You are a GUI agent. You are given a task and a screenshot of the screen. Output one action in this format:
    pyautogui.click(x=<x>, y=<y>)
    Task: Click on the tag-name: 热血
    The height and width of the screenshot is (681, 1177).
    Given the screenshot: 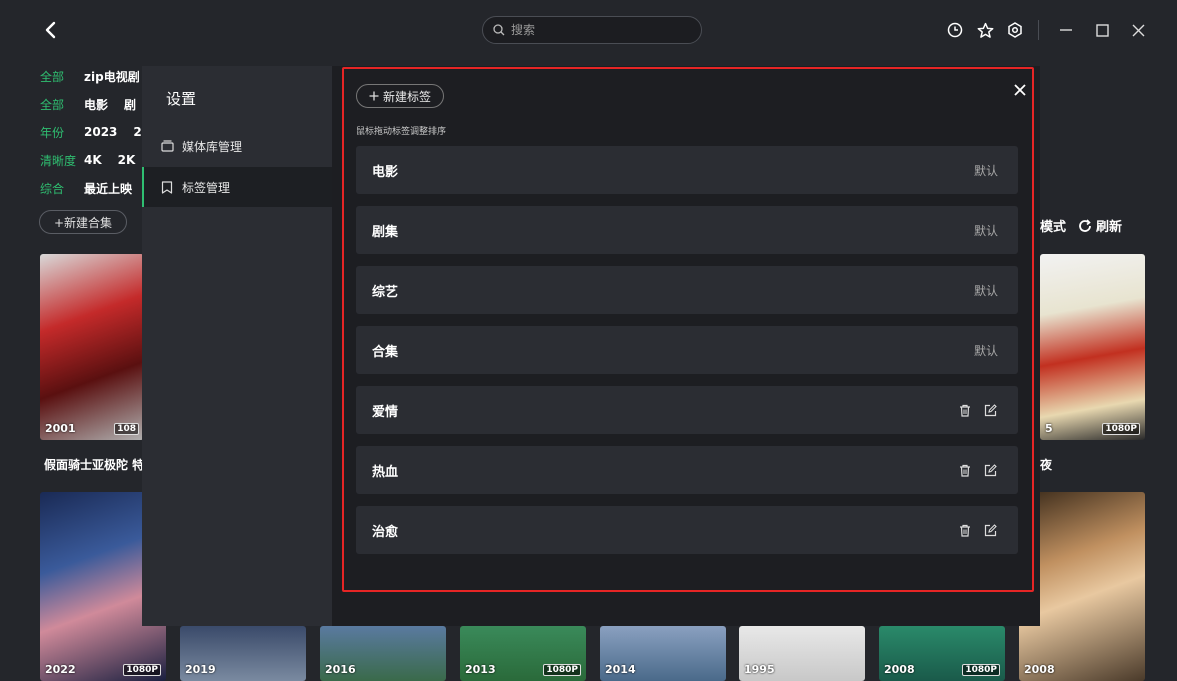 What is the action you would take?
    pyautogui.click(x=385, y=472)
    